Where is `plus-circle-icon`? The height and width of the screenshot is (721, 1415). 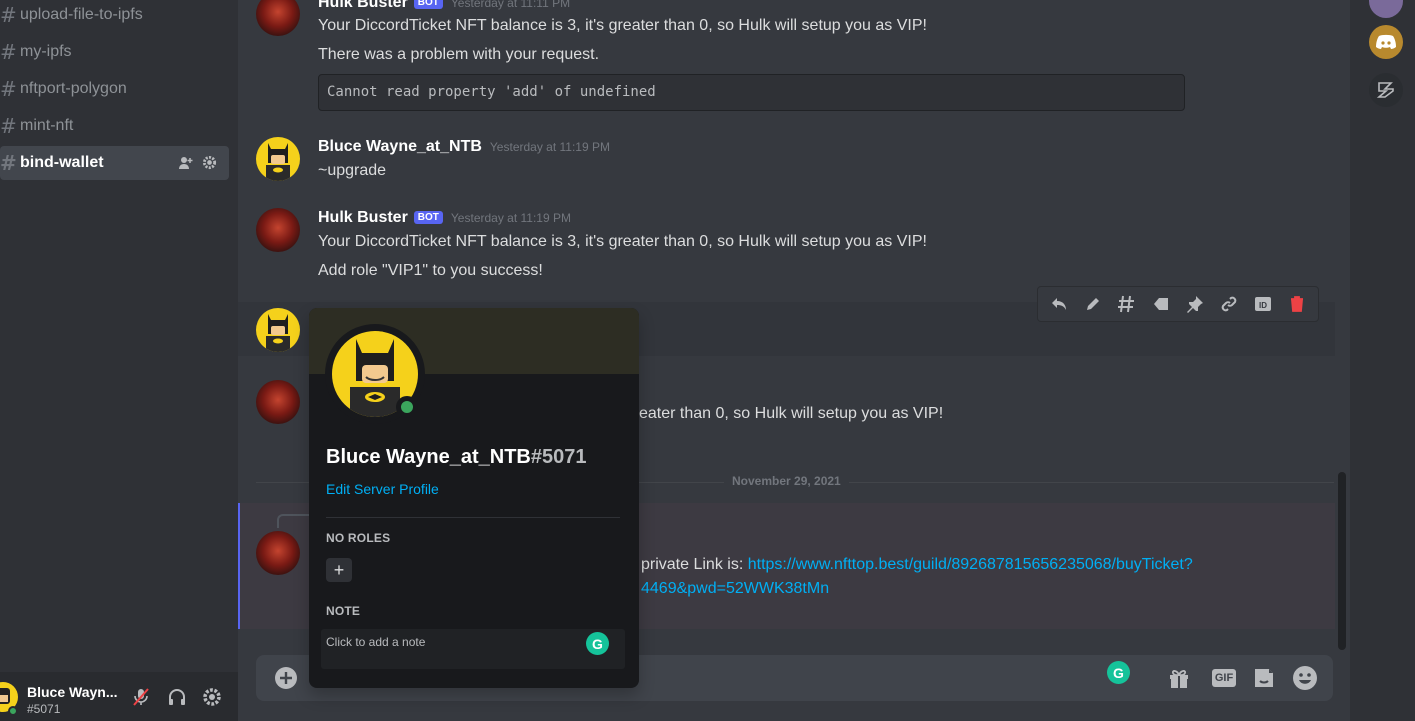 plus-circle-icon is located at coordinates (286, 678).